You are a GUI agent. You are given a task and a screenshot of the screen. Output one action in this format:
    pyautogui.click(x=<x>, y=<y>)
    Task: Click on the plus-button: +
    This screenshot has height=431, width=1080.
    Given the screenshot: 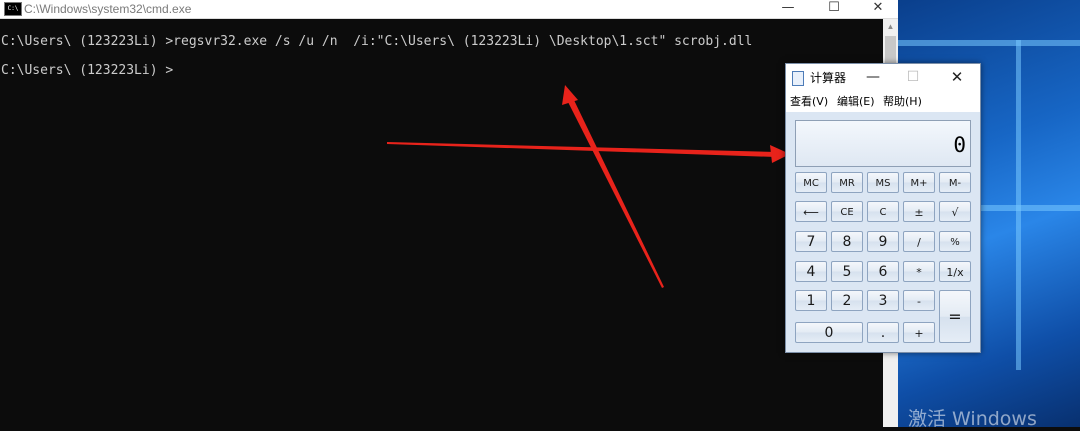 What is the action you would take?
    pyautogui.click(x=919, y=332)
    